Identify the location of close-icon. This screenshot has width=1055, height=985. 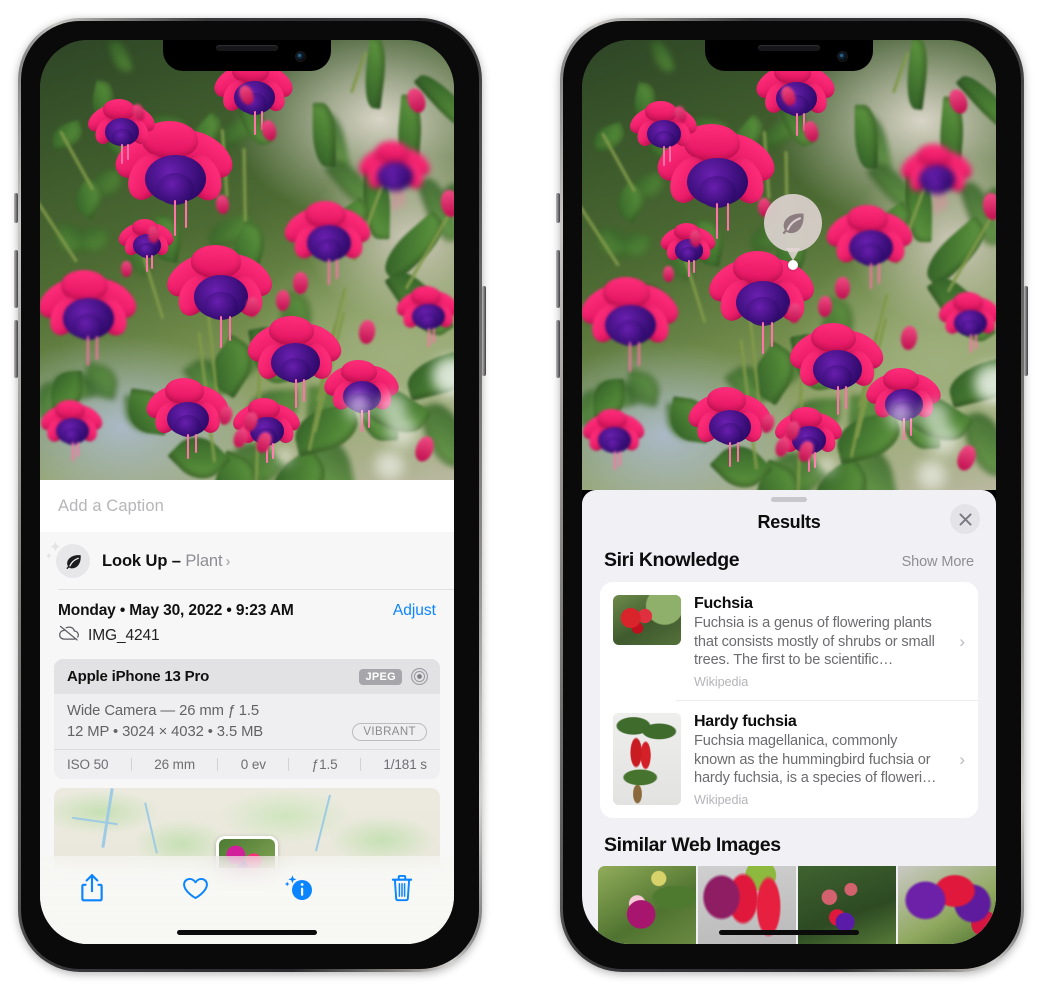
(965, 519).